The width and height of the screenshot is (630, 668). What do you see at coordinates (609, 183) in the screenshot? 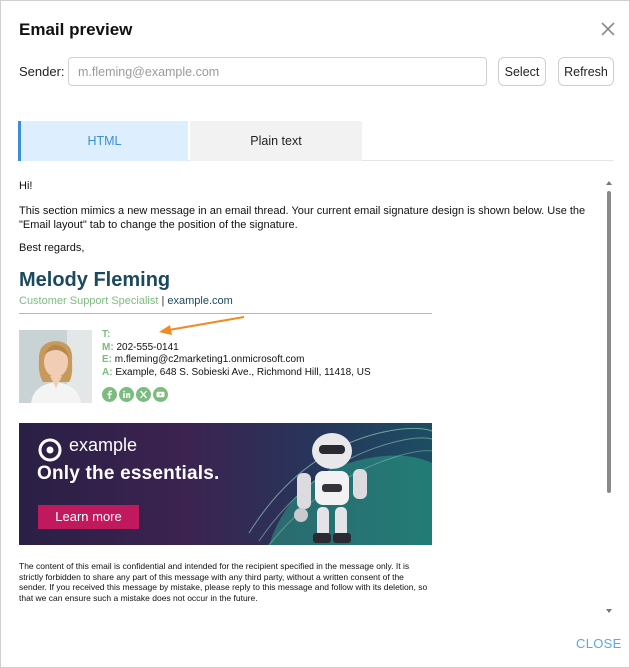
I see `scroll-up-icon` at bounding box center [609, 183].